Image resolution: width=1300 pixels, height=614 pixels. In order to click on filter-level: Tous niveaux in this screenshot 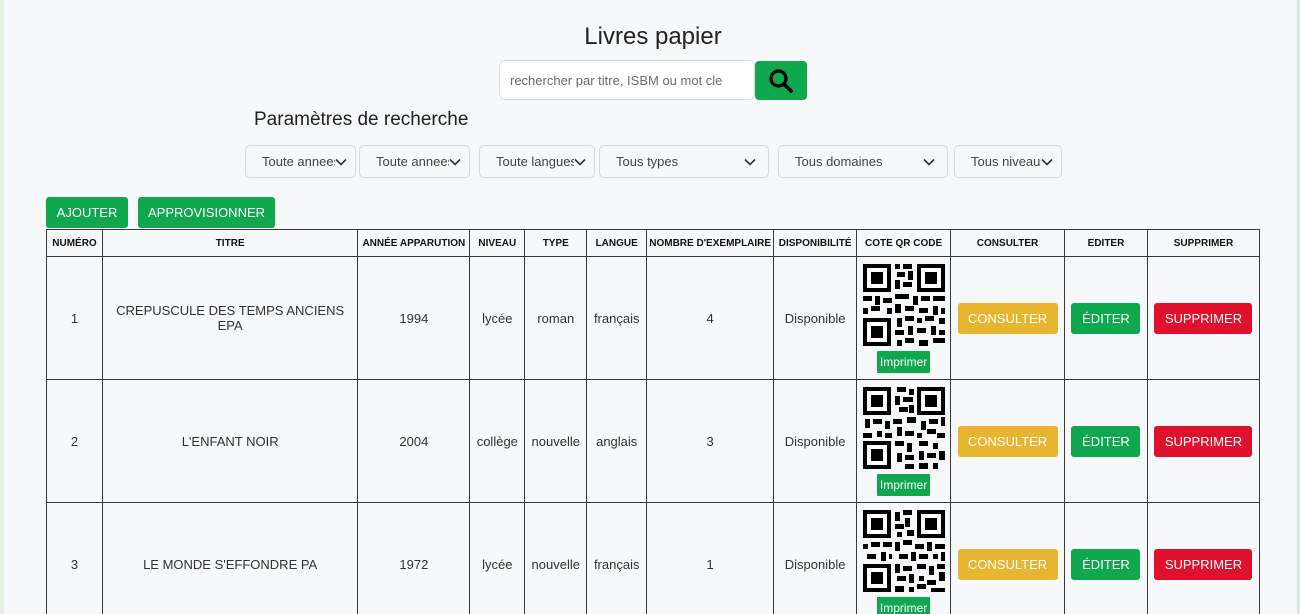, I will do `click(1008, 161)`.